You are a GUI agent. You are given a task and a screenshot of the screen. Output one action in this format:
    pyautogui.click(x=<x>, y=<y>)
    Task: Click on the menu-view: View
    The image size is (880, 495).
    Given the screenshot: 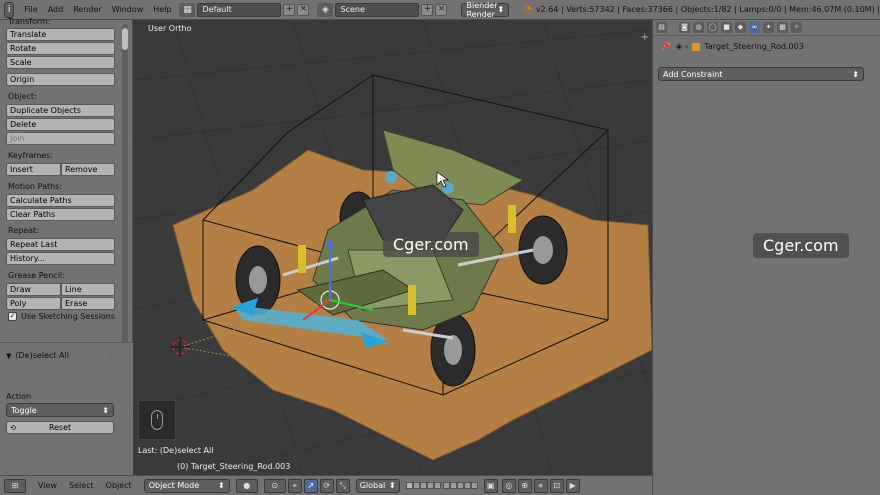 What is the action you would take?
    pyautogui.click(x=47, y=485)
    